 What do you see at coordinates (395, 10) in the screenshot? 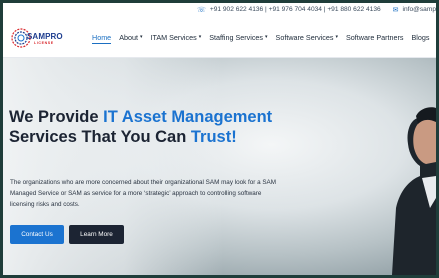
I see `mail-icon: ✉` at bounding box center [395, 10].